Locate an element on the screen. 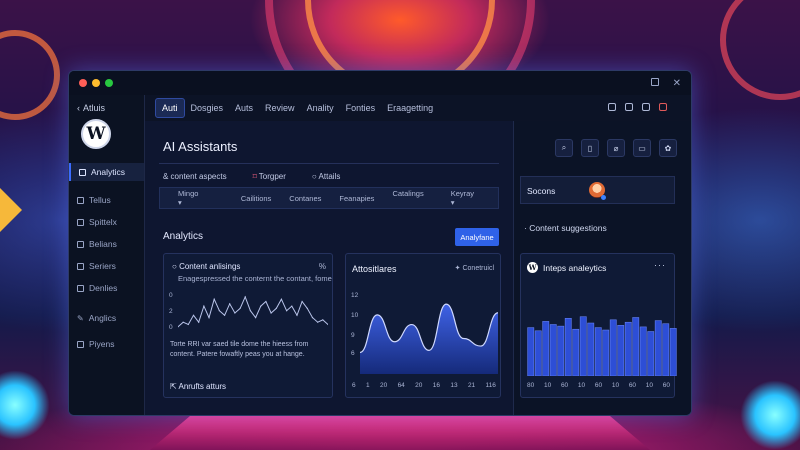 Image resolution: width=800 pixels, height=450 pixels. filter-label: Torgper is located at coordinates (272, 176).